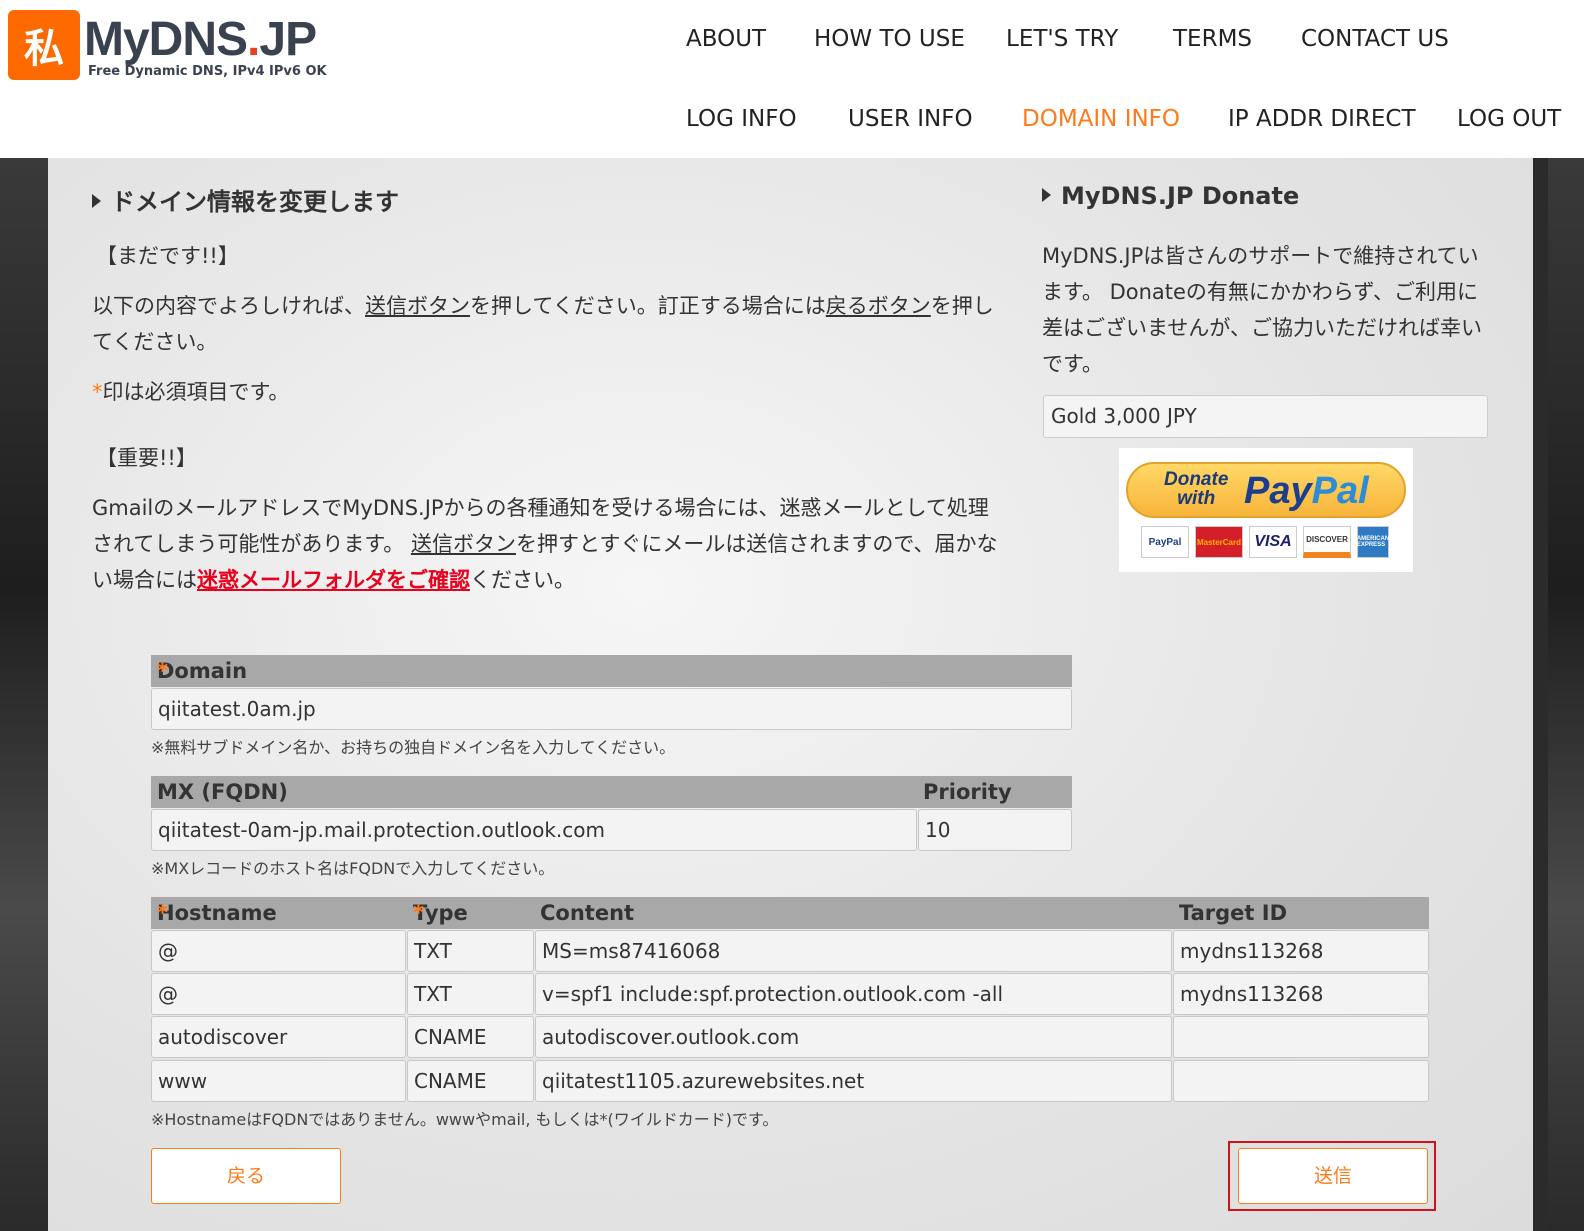 Image resolution: width=1584 pixels, height=1231 pixels. I want to click on domain-field: qiitatest.0am.jp, so click(611, 709).